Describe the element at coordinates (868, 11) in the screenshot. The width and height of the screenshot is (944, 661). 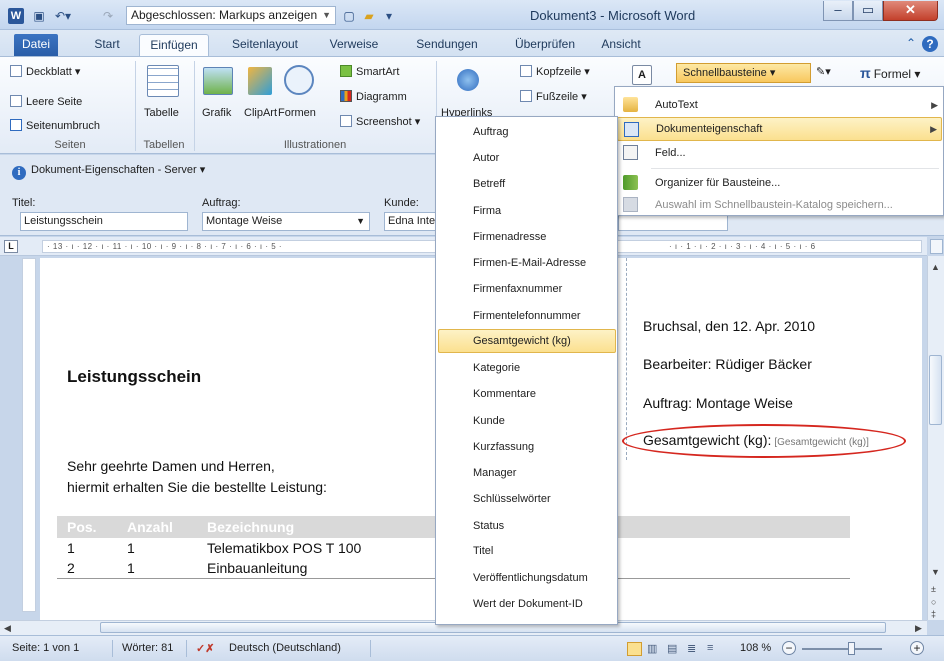
I see `maximize-button: ▭` at that location.